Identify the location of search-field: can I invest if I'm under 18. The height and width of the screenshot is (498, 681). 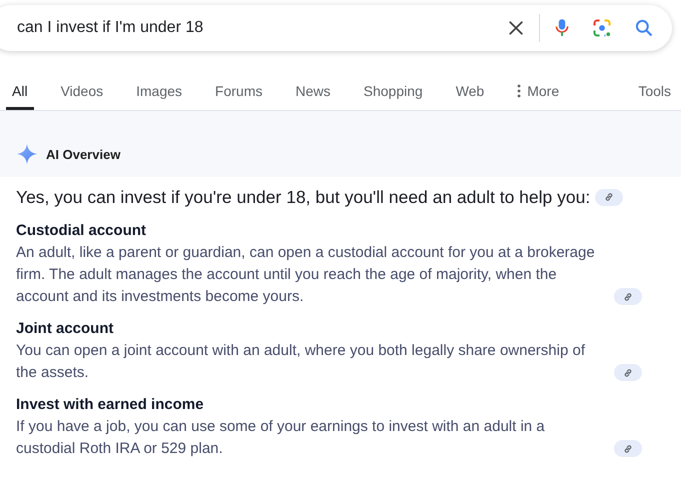
(262, 28).